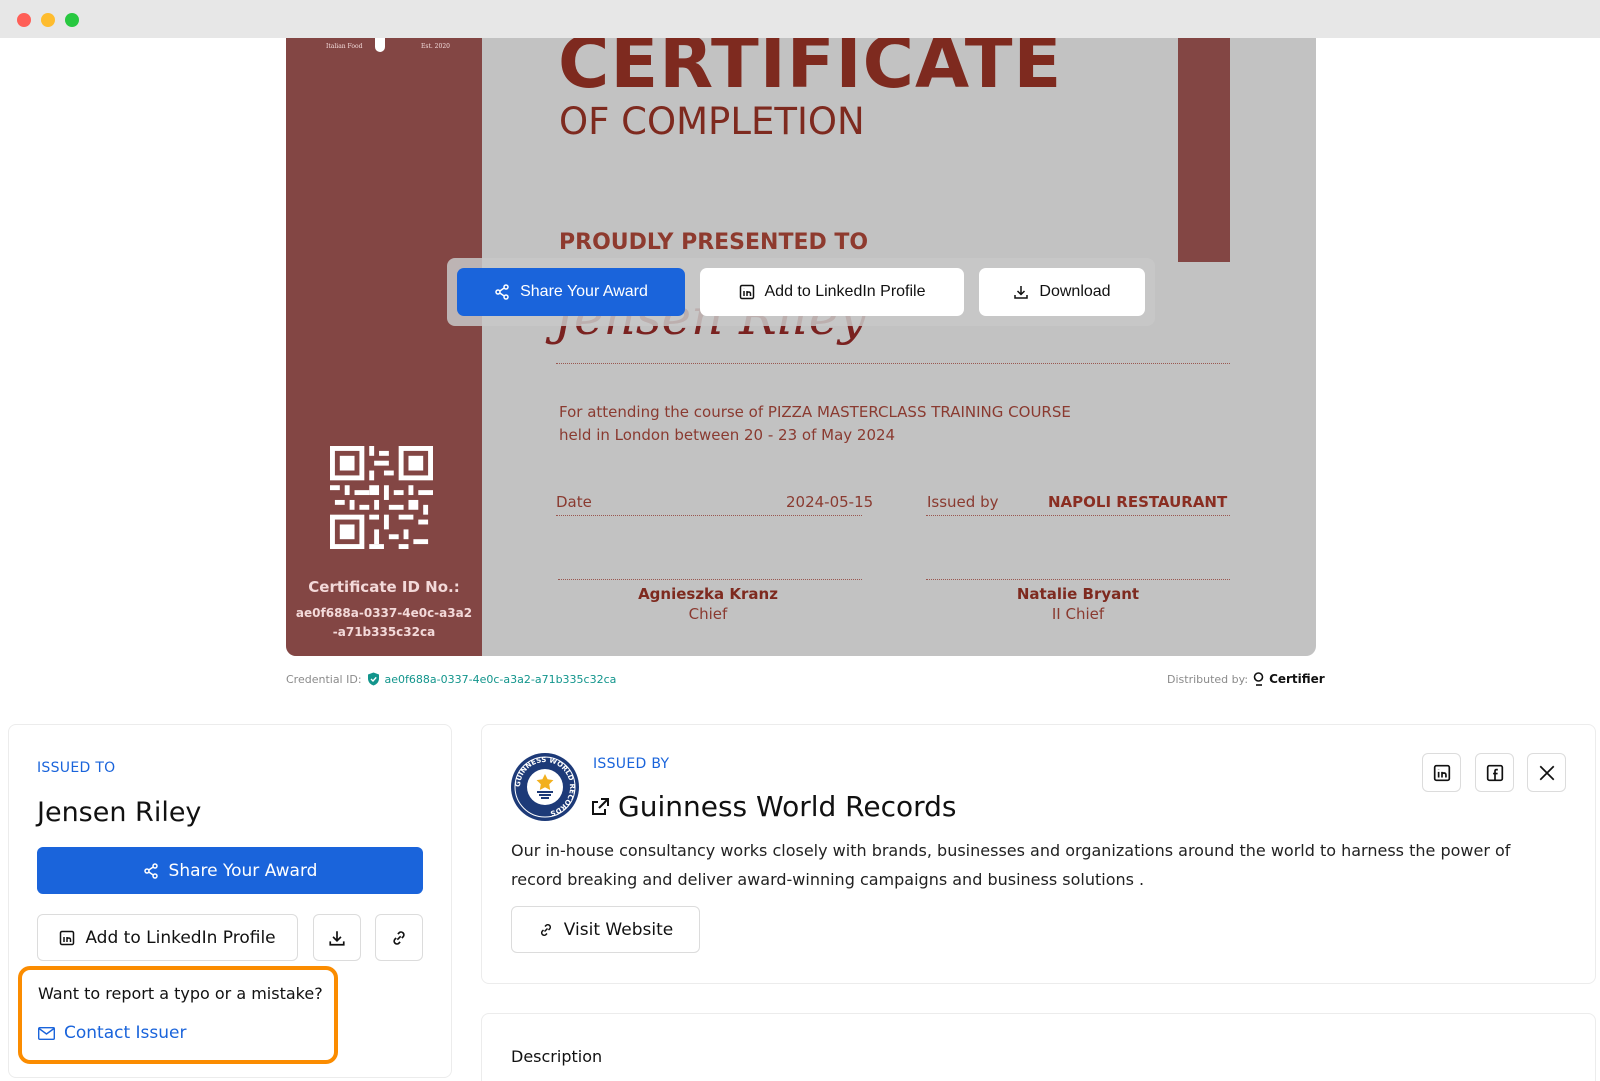  Describe the element at coordinates (1208, 679) in the screenshot. I see `distributed-by-label: Distributed by:` at that location.